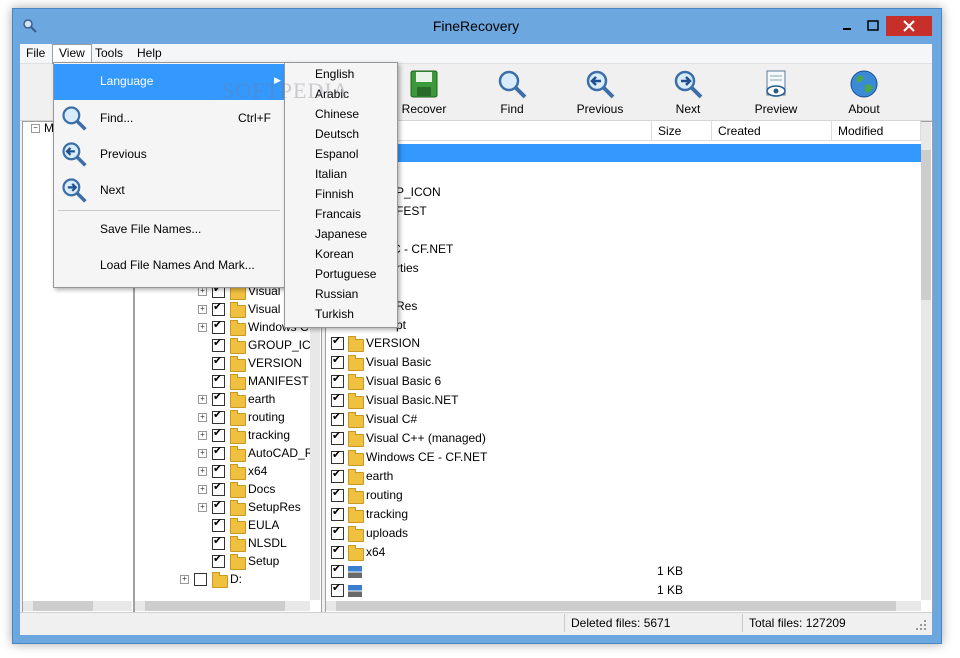  Describe the element at coordinates (340, 274) in the screenshot. I see `language-option: Portuguese` at that location.